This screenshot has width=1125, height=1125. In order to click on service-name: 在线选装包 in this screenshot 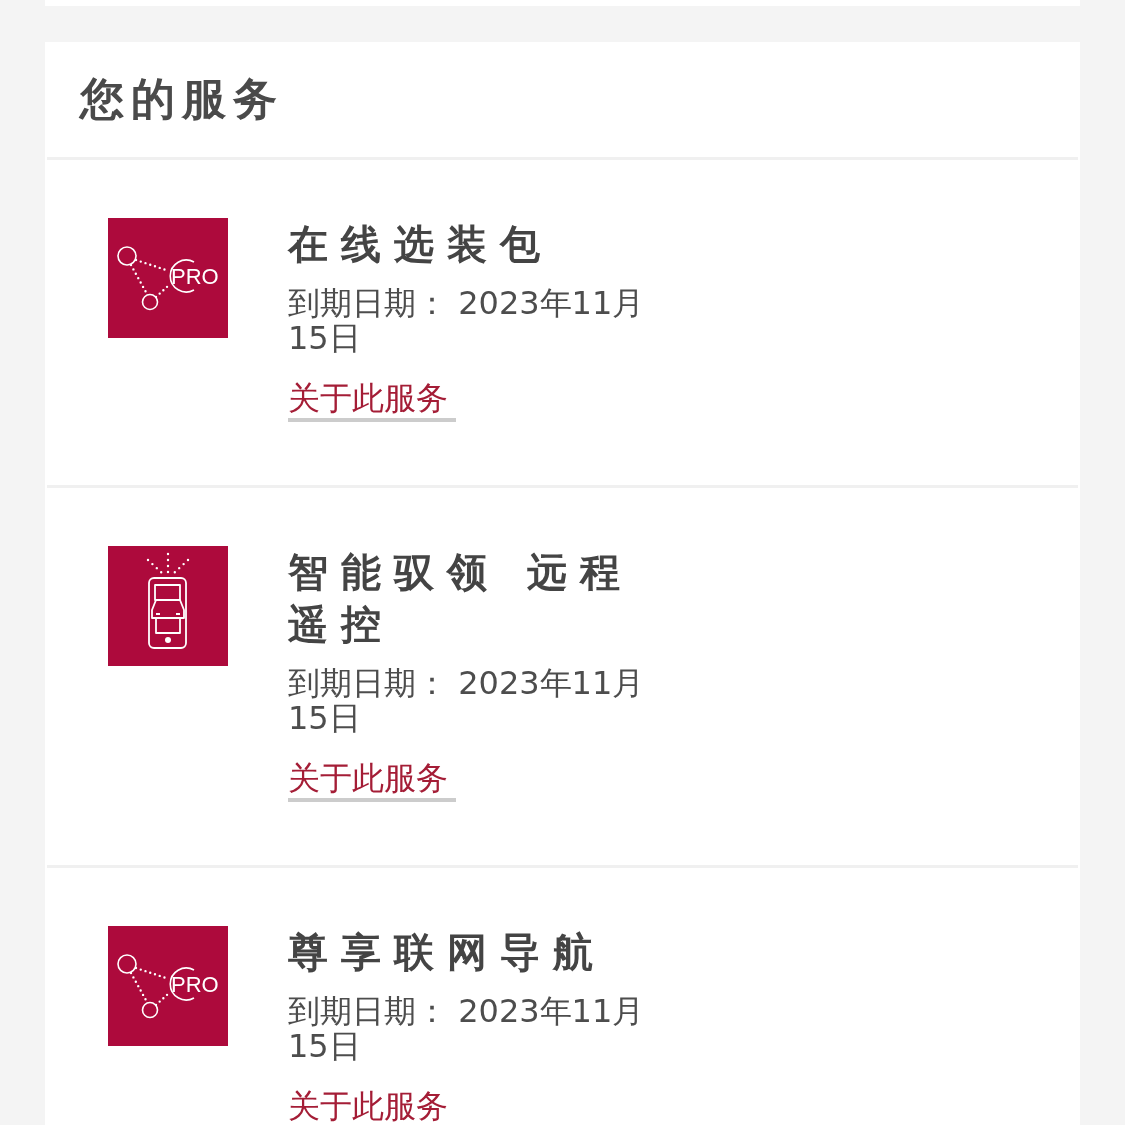, I will do `click(420, 244)`.